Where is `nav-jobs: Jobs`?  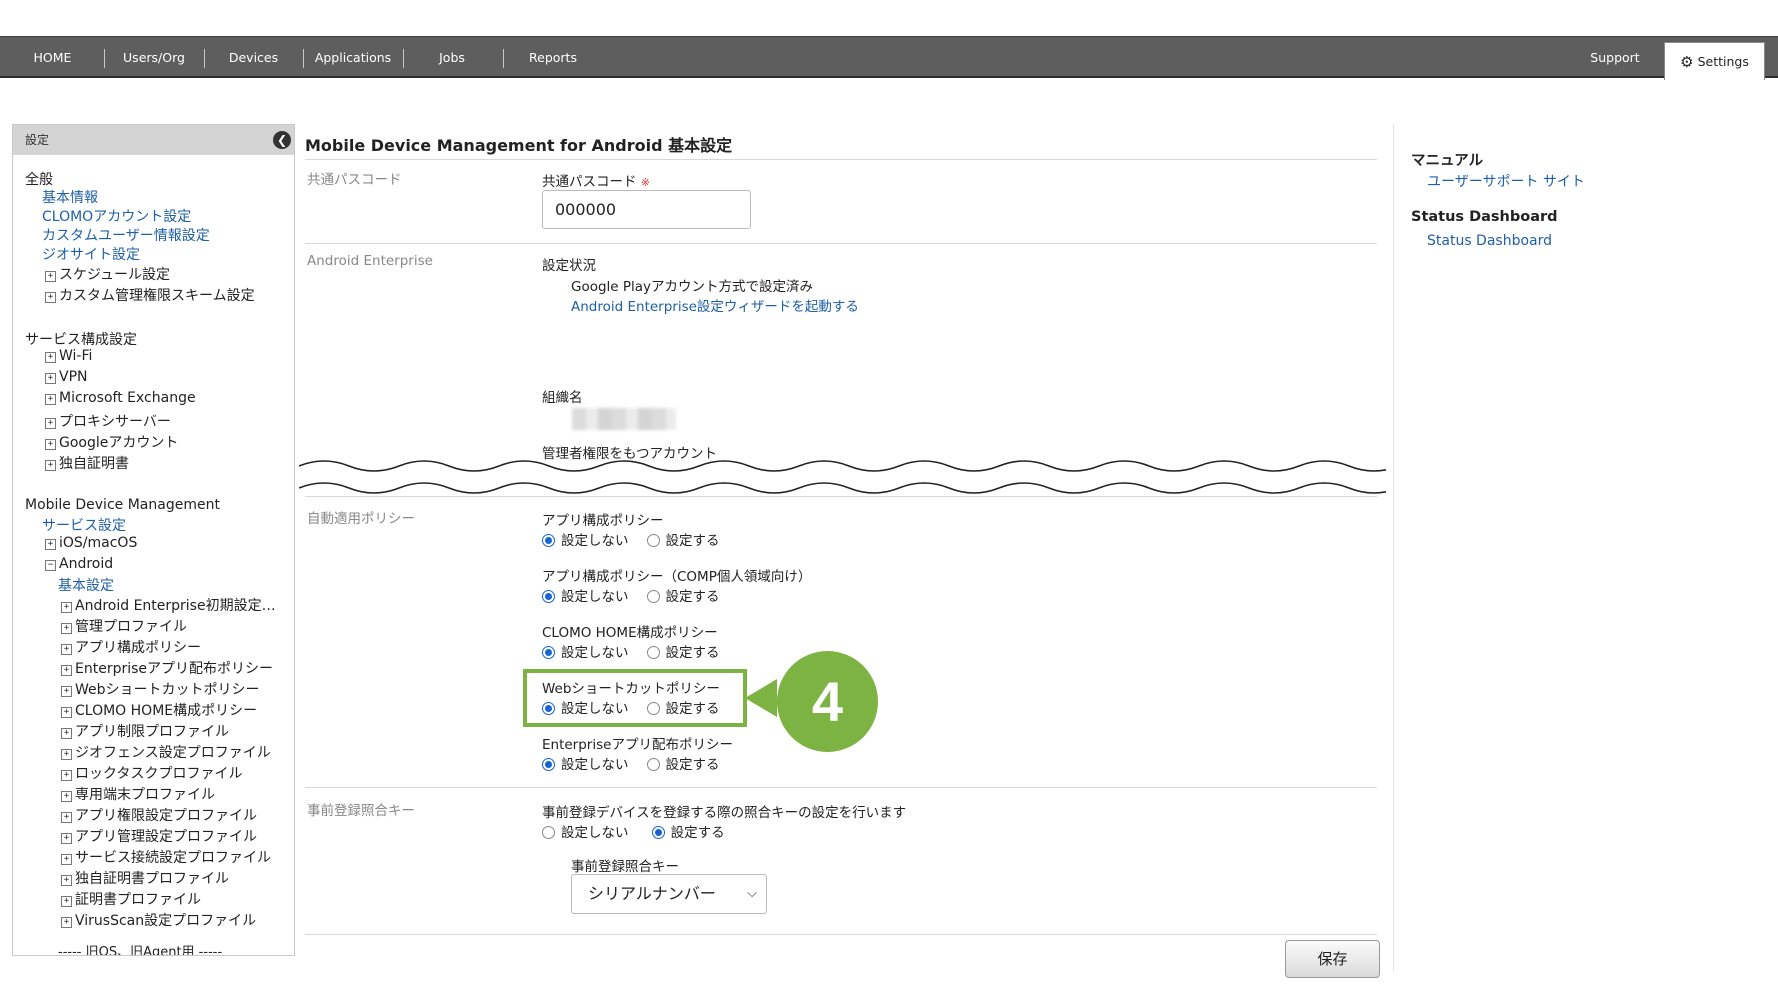 nav-jobs: Jobs is located at coordinates (452, 56).